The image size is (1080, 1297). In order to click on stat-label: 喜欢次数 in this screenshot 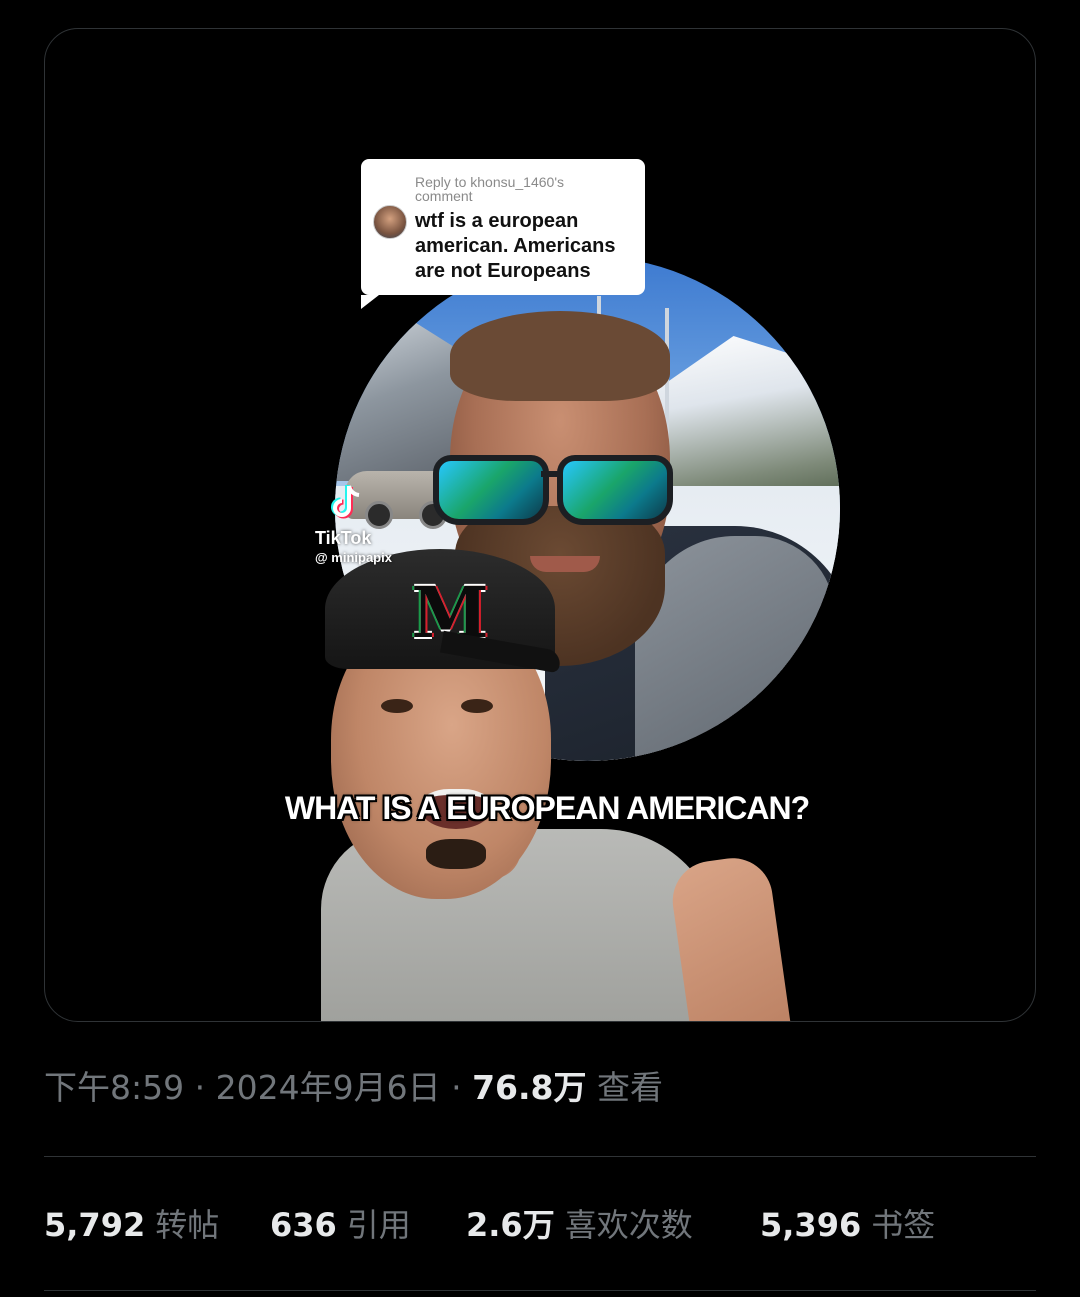, I will do `click(628, 1225)`.